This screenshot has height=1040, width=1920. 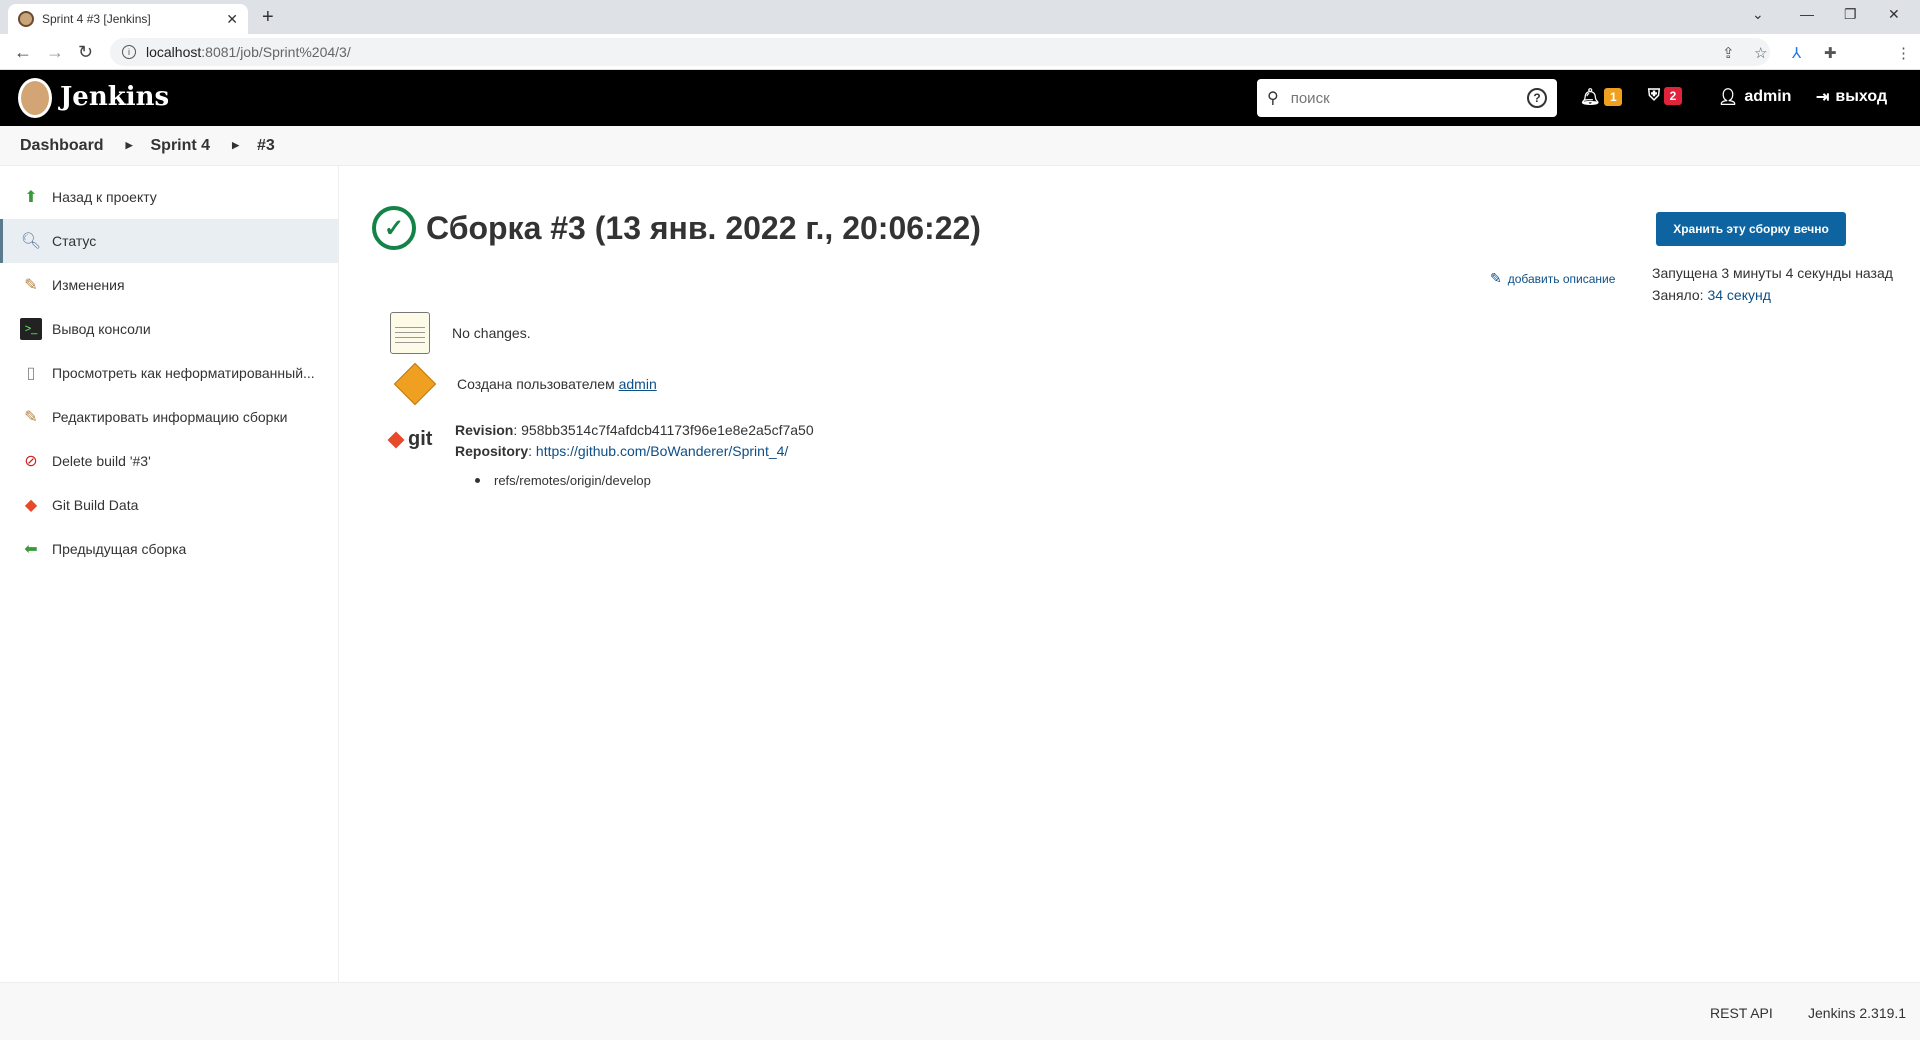 What do you see at coordinates (1601, 97) in the screenshot?
I see `notifications-button: 🔔︎ 1` at bounding box center [1601, 97].